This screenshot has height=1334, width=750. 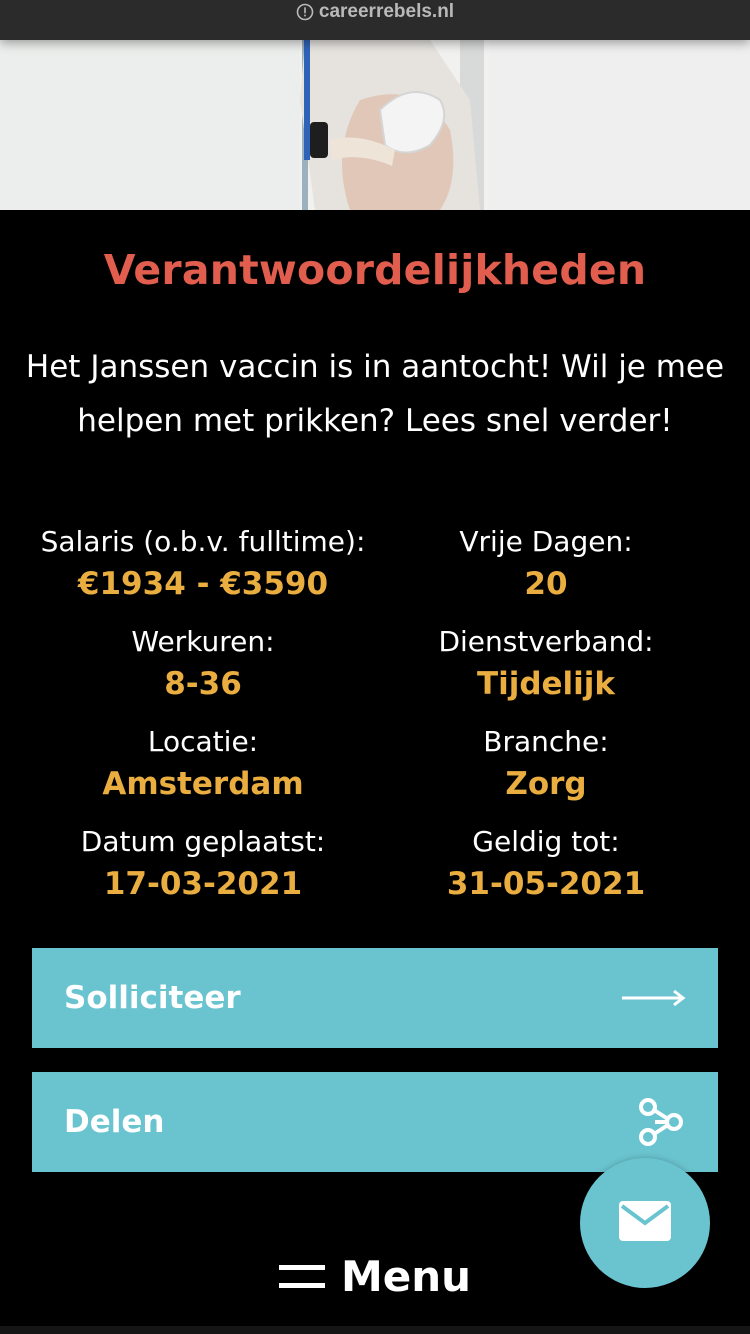 I want to click on fact-value: Zorg, so click(x=546, y=784).